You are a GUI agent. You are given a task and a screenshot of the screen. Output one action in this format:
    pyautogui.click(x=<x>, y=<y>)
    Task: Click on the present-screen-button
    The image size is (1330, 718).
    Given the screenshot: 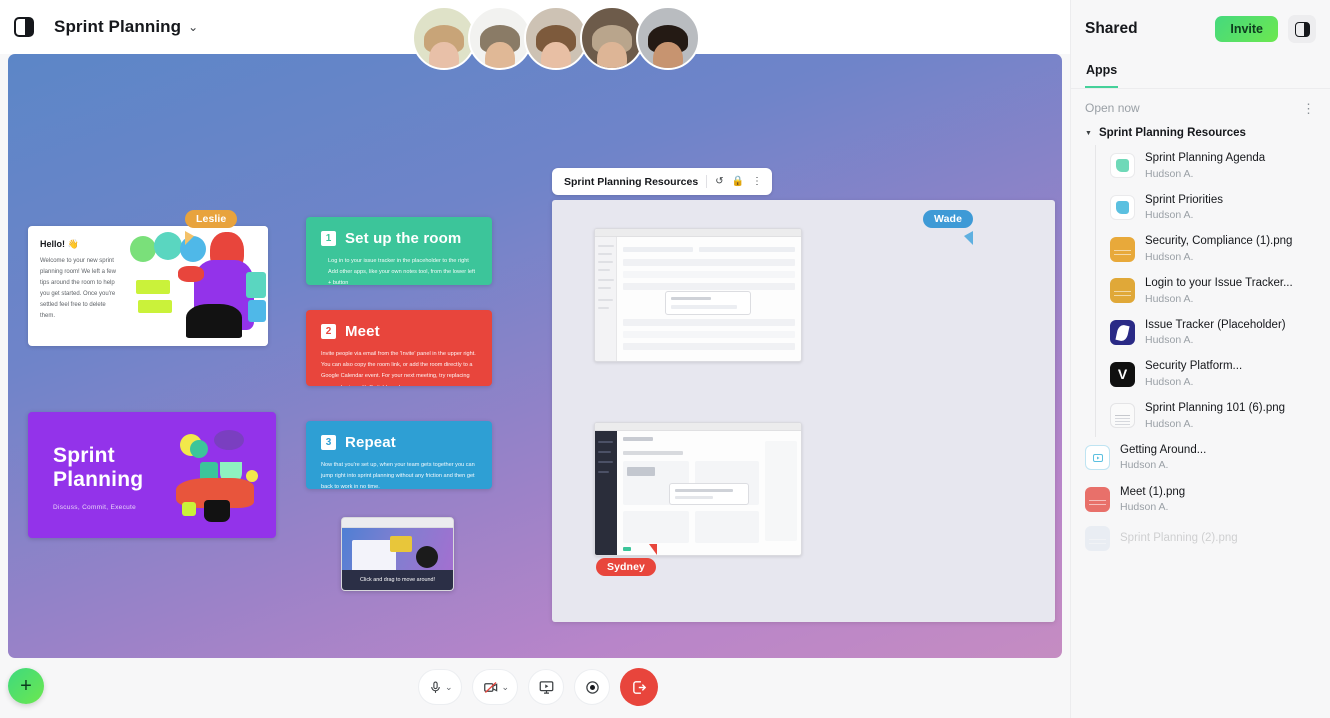 What is the action you would take?
    pyautogui.click(x=546, y=687)
    